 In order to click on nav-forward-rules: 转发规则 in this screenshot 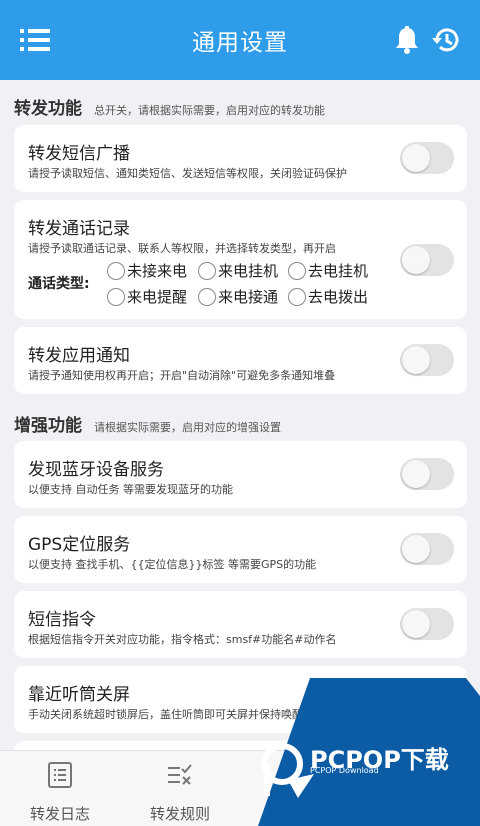, I will do `click(180, 788)`.